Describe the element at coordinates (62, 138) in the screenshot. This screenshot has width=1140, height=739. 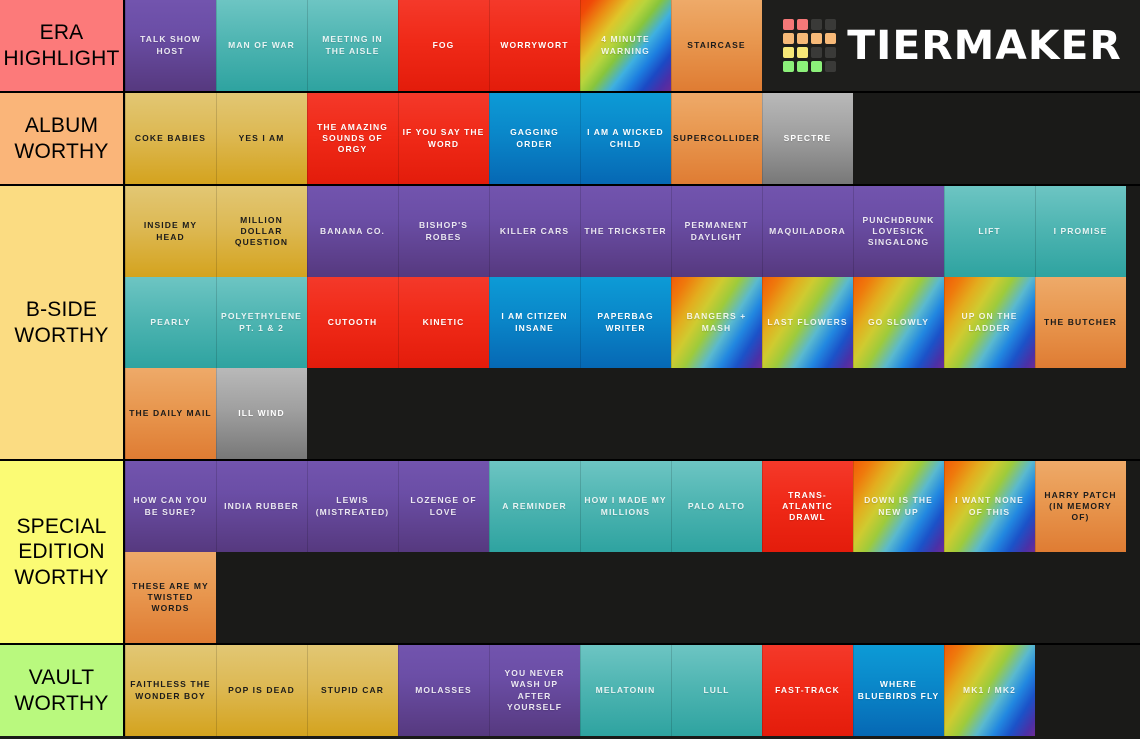
I see `tier-label-album-worthy: ALBUM WORTHY` at that location.